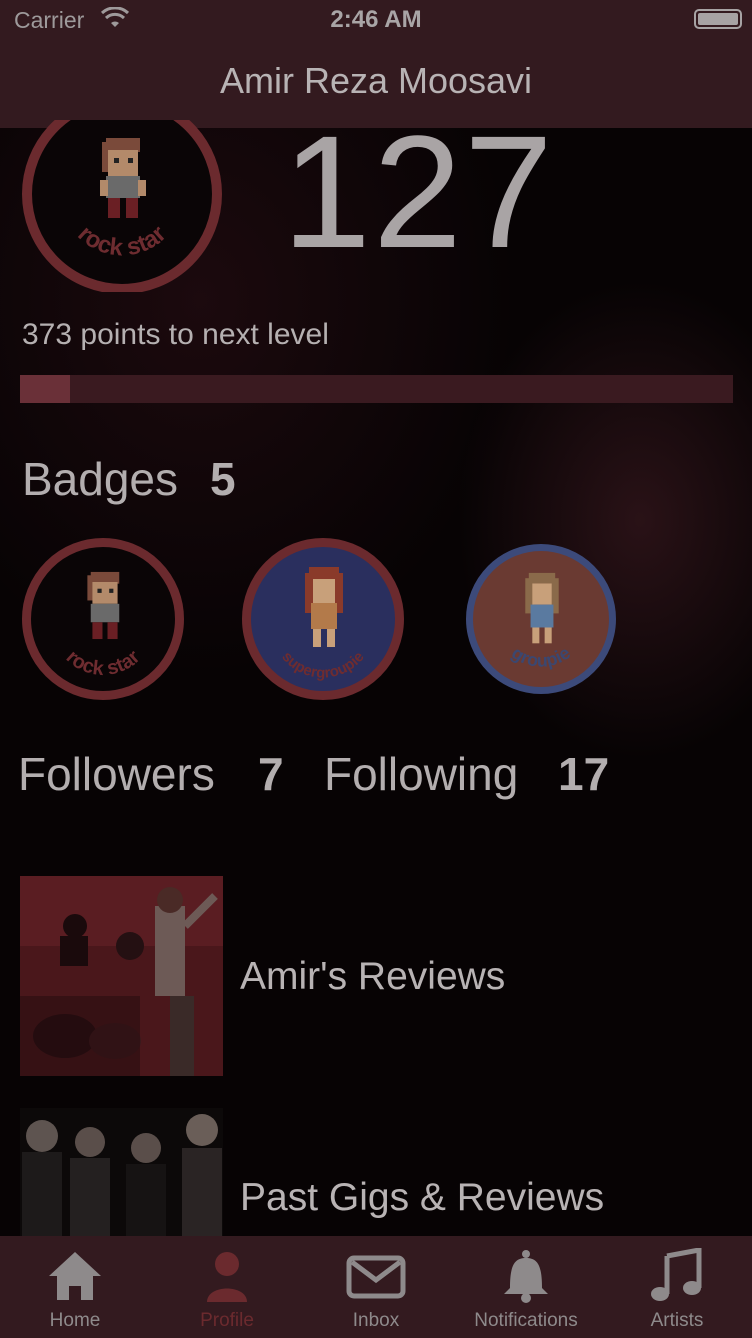 The width and height of the screenshot is (752, 1338). Describe the element at coordinates (100, 479) in the screenshot. I see `badges-label: Badges` at that location.